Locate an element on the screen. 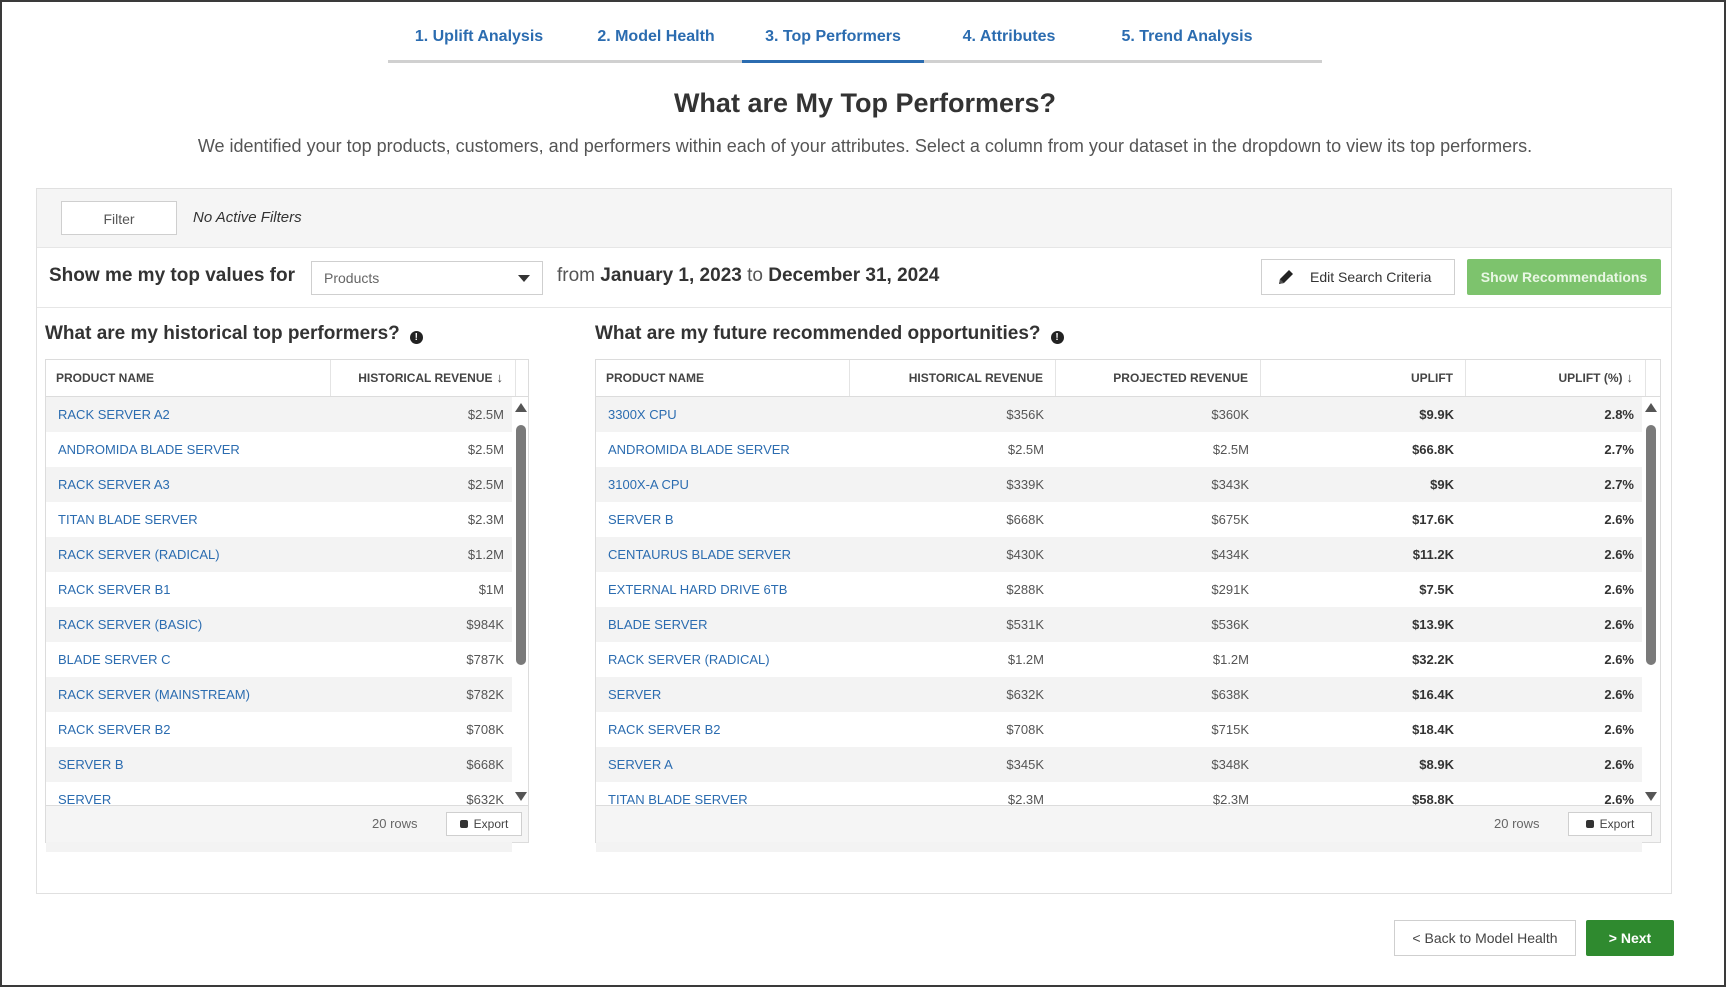 The width and height of the screenshot is (1726, 987). show-recommendations-button: Show Recommendations is located at coordinates (1564, 277).